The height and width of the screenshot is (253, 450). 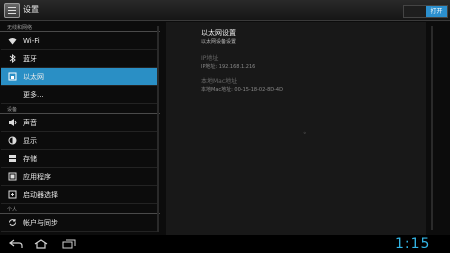 What do you see at coordinates (30, 158) in the screenshot?
I see `sidebar-item-label: 存储` at bounding box center [30, 158].